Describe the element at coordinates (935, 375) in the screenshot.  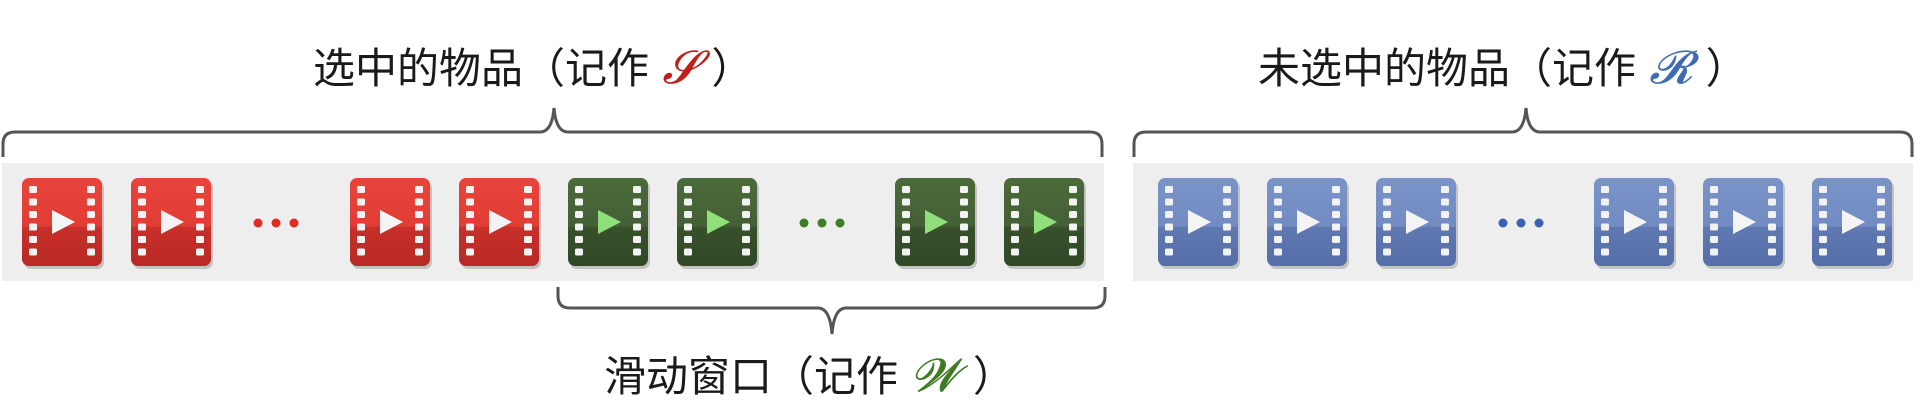
I see `window-symbol: 𝓦` at that location.